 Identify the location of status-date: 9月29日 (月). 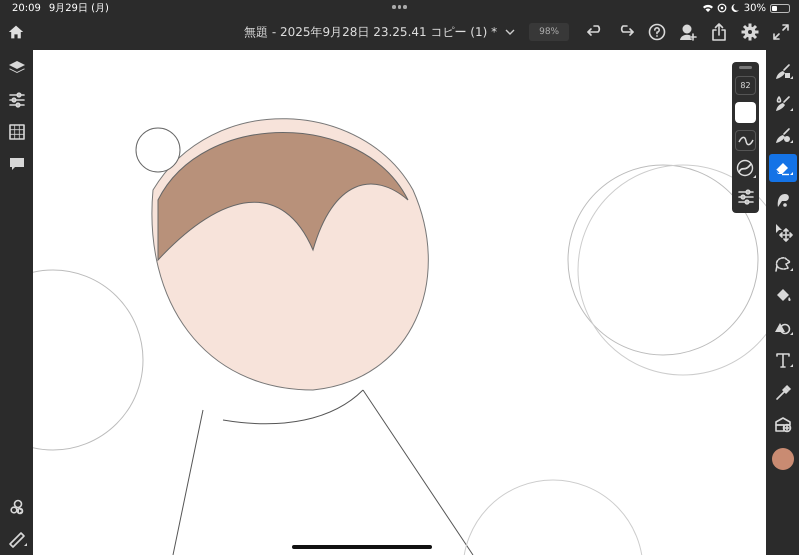
(78, 8).